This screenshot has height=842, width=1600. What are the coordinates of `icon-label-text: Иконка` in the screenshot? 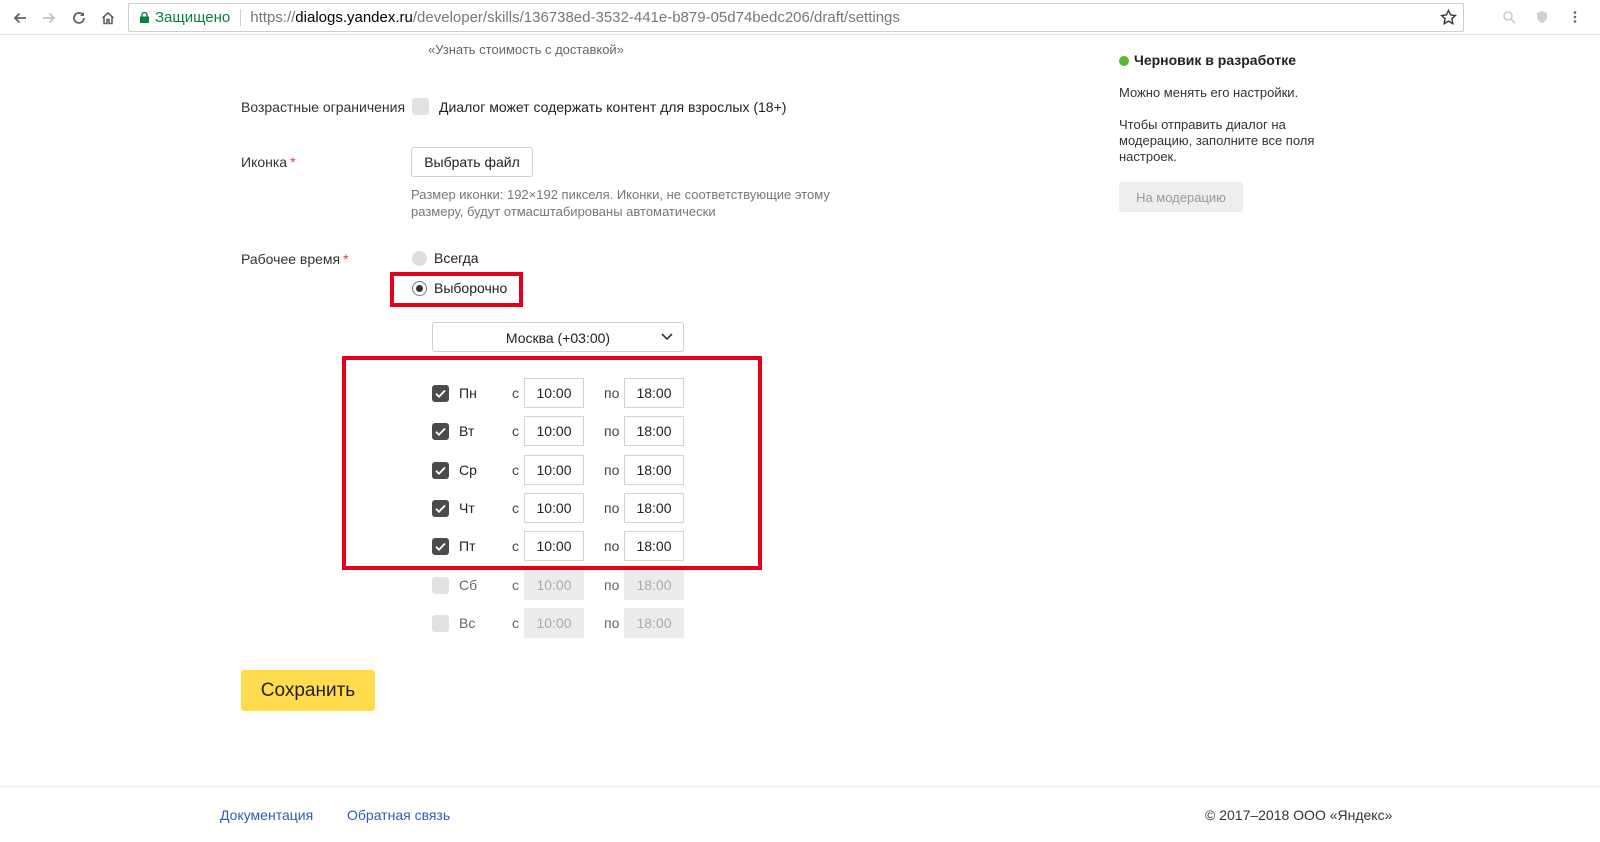 It's located at (264, 162).